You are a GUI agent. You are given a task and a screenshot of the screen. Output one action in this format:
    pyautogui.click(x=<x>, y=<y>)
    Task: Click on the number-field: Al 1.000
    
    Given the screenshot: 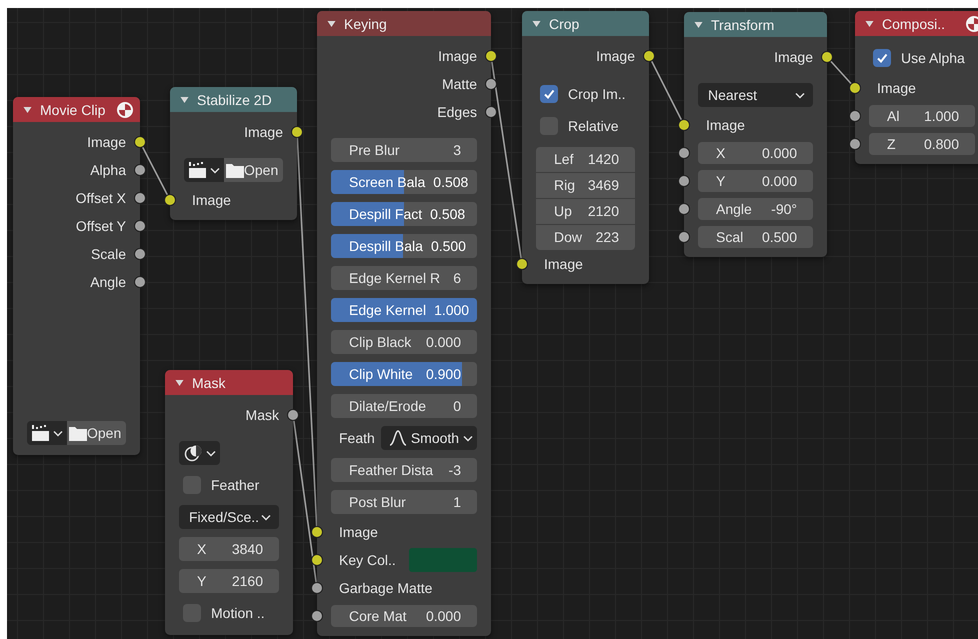 What is the action you would take?
    pyautogui.click(x=922, y=116)
    